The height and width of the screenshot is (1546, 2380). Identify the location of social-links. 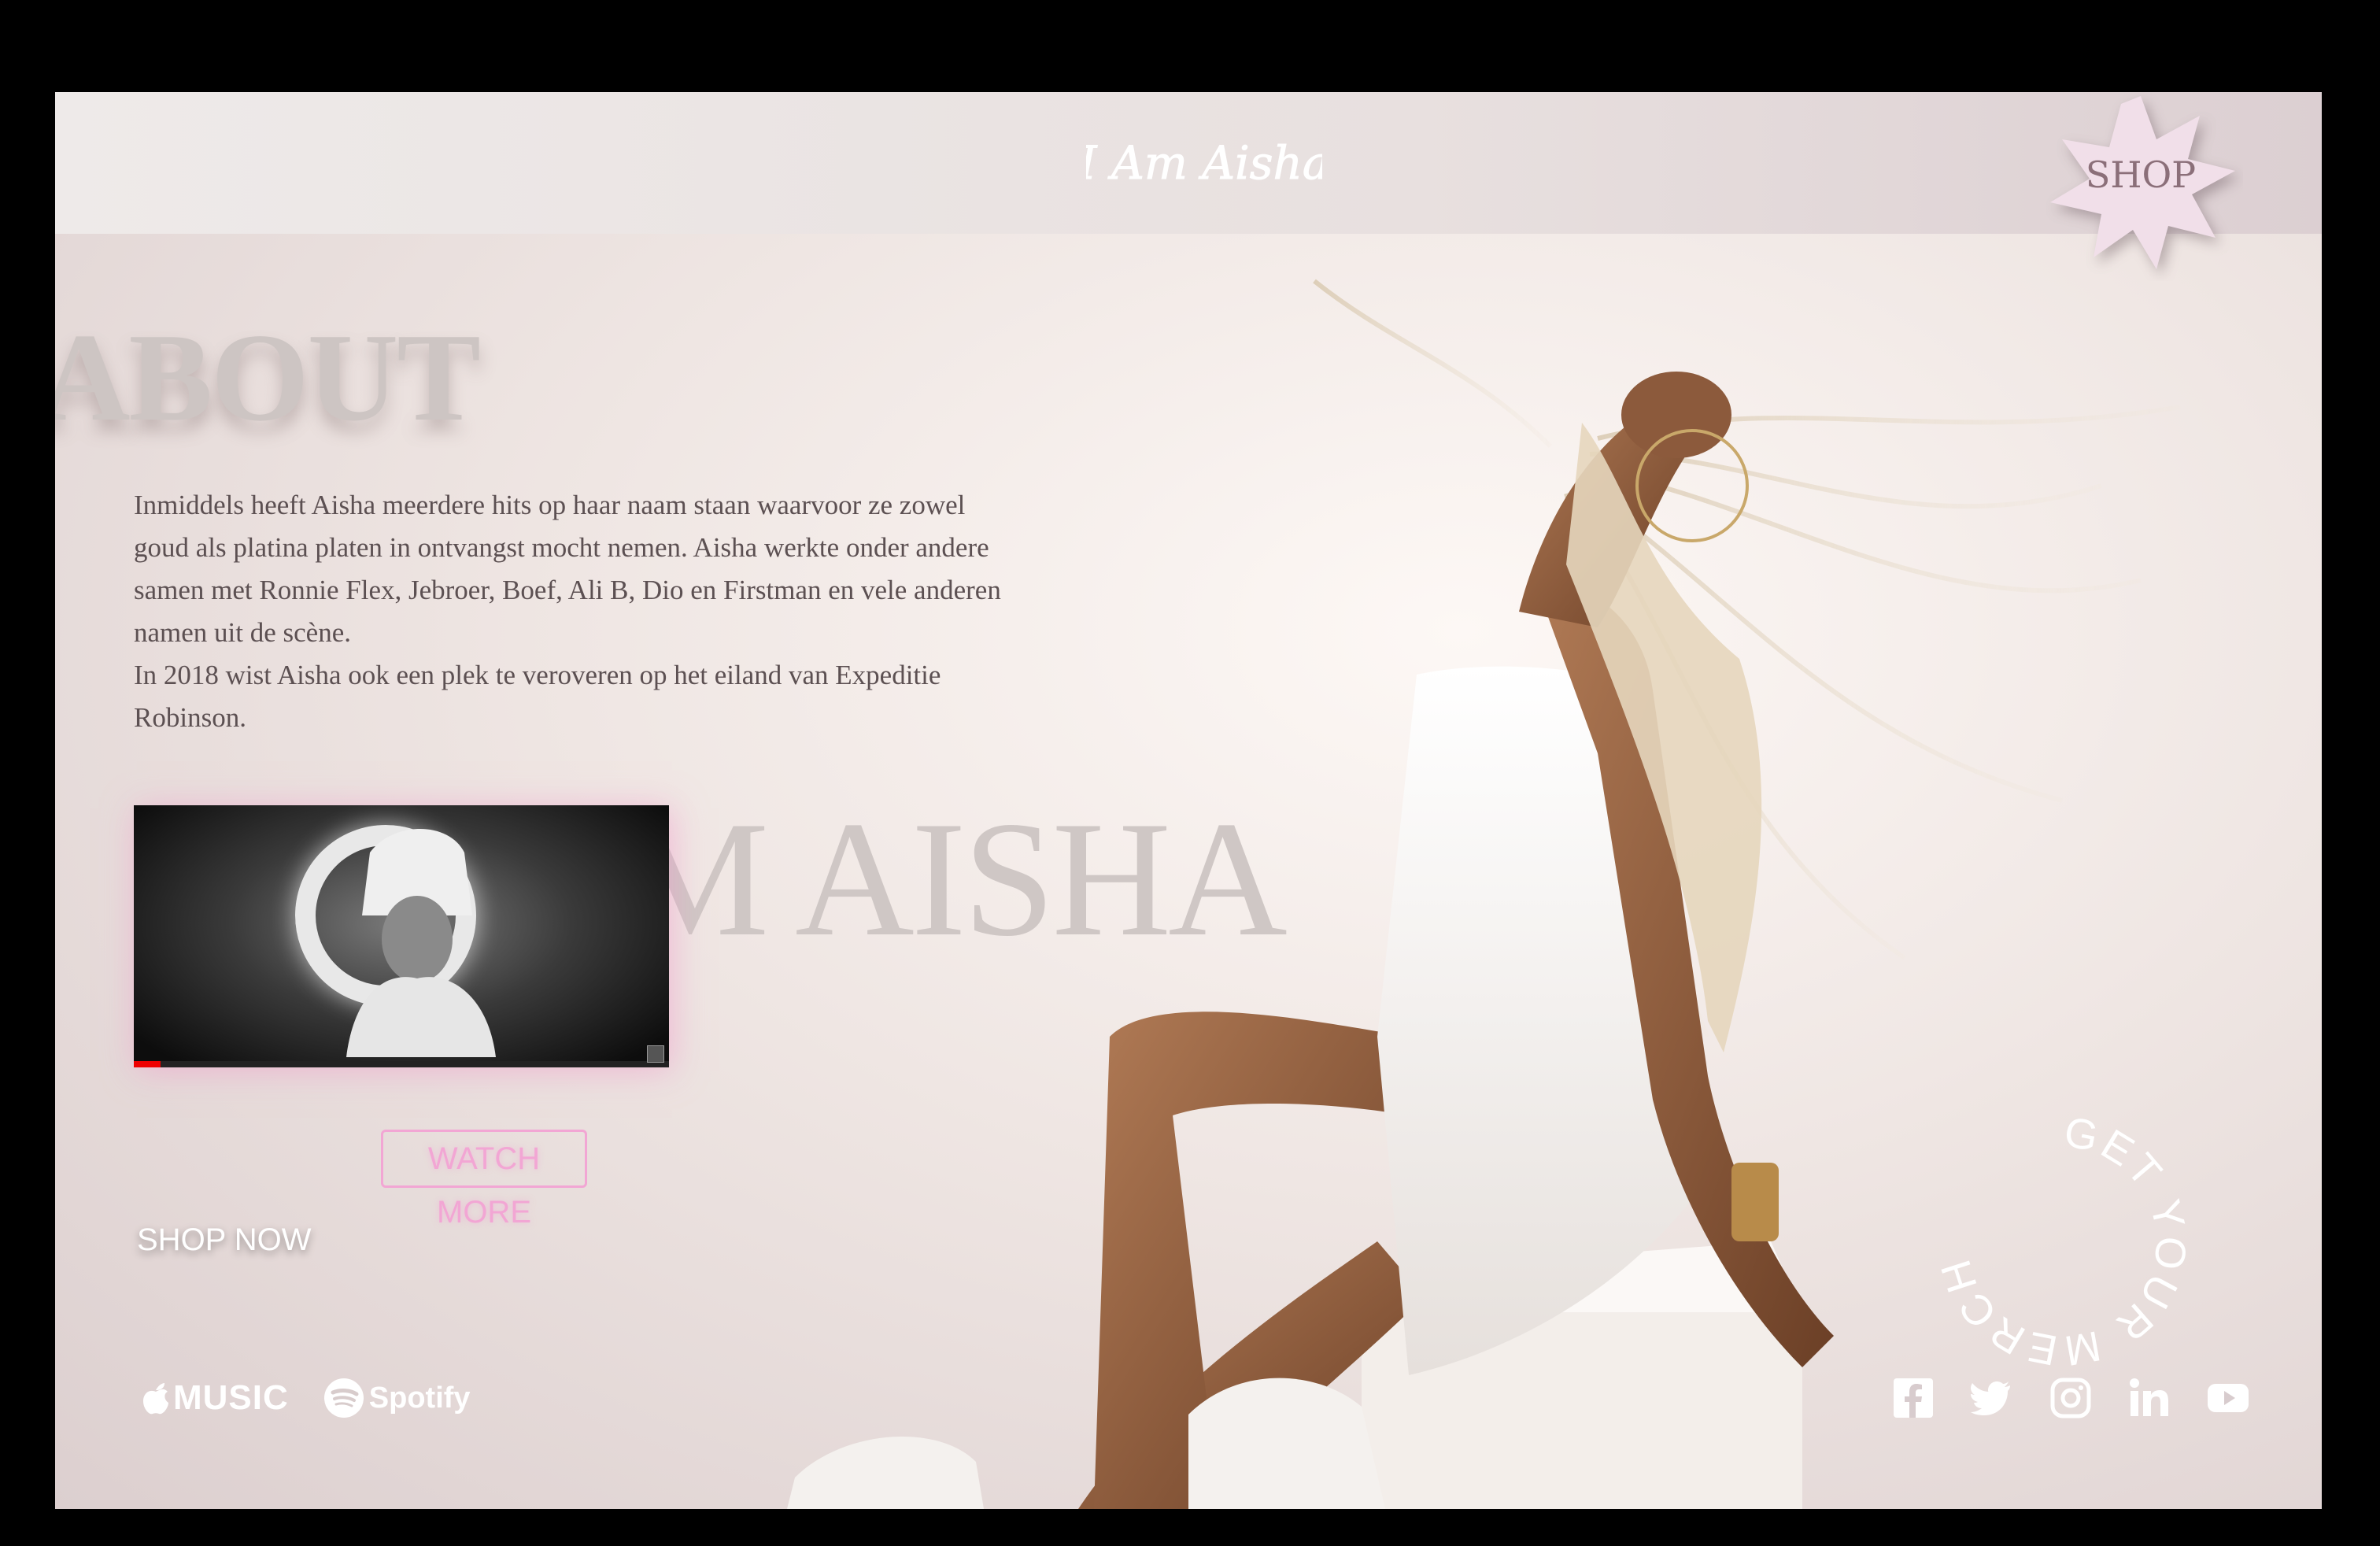
(2070, 1398).